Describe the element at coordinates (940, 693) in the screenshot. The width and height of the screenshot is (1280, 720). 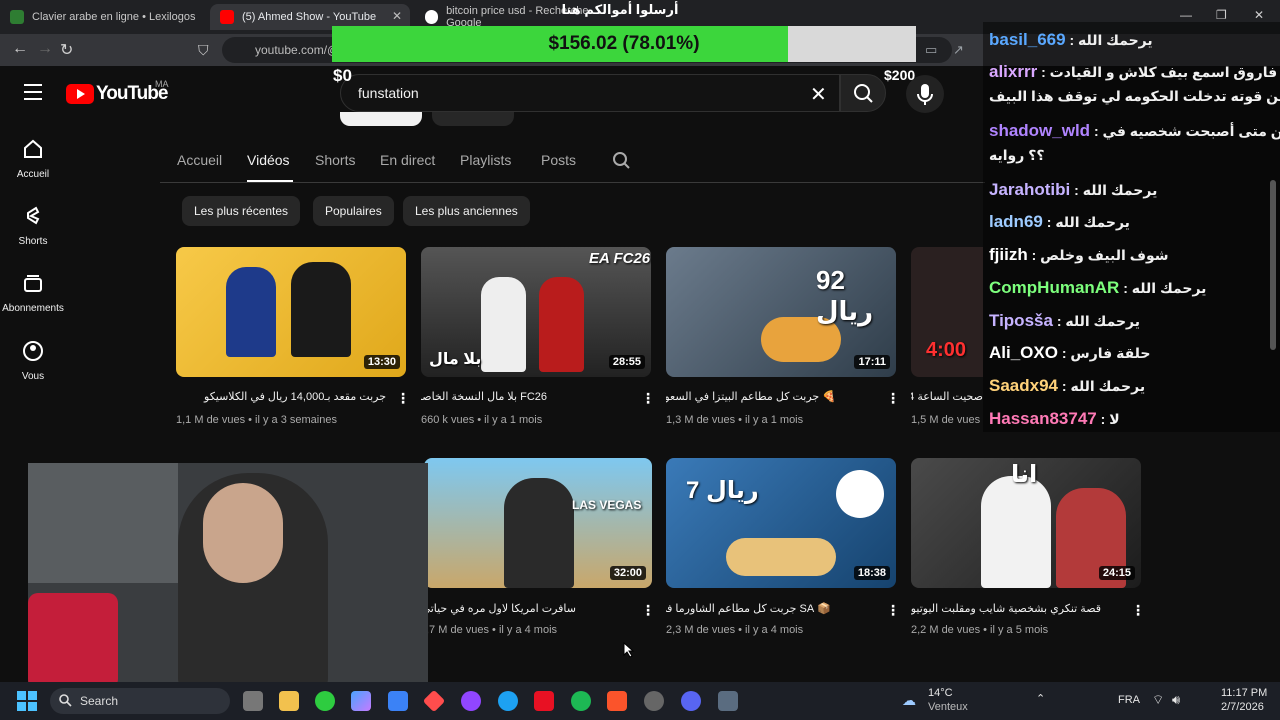
I see `weather-temp: 14°C` at that location.